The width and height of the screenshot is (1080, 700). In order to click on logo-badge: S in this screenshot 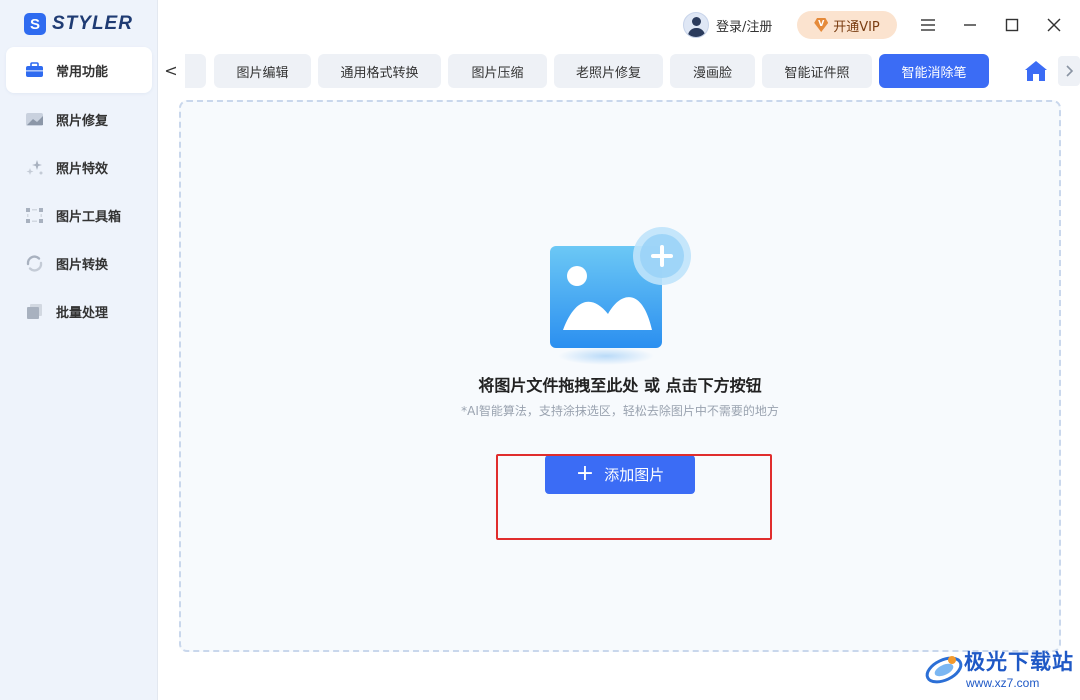, I will do `click(35, 24)`.